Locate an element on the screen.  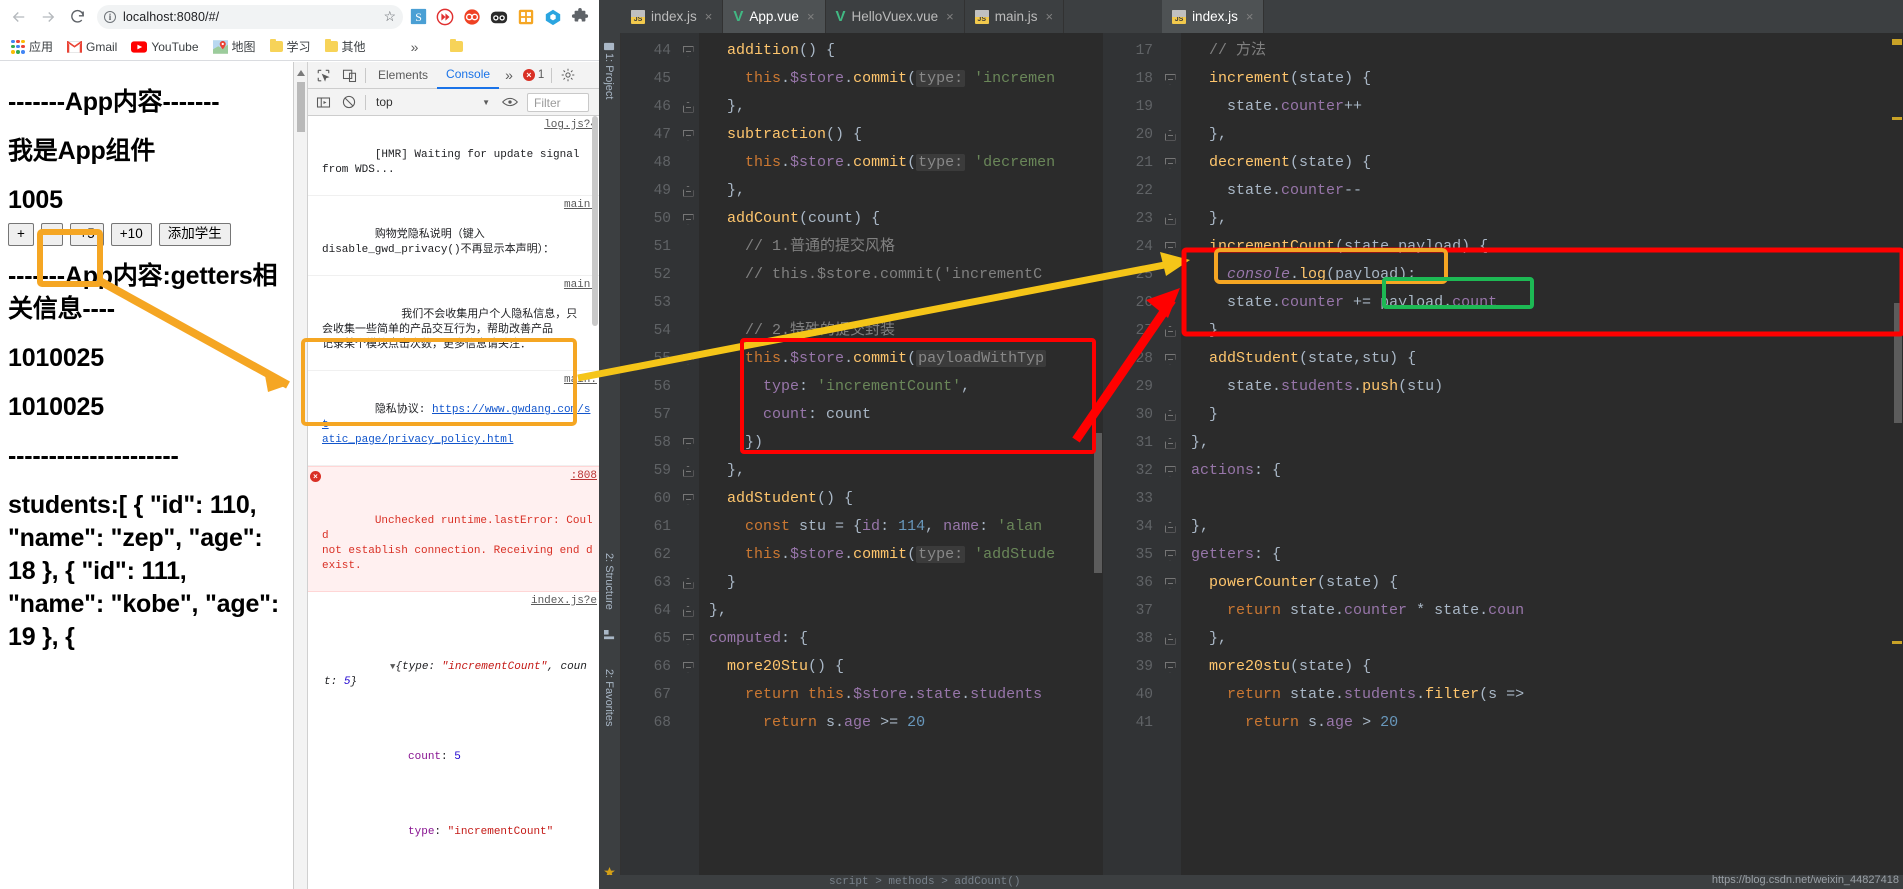
back-button is located at coordinates (19, 17).